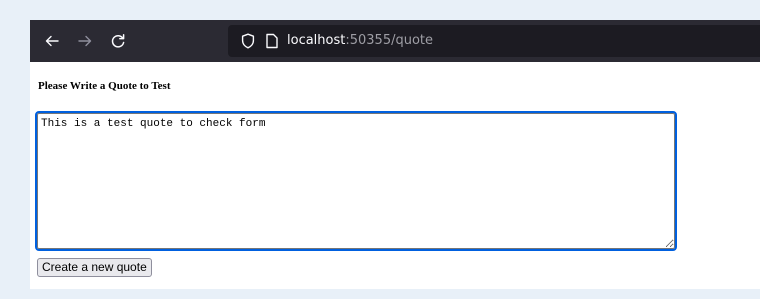 Image resolution: width=760 pixels, height=299 pixels. I want to click on address-bar: localhost:50355/quote, so click(494, 41).